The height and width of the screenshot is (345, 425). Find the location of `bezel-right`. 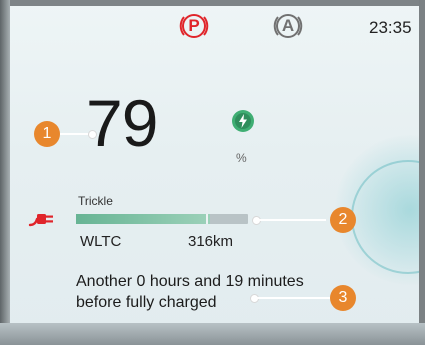

bezel-right is located at coordinates (422, 172).